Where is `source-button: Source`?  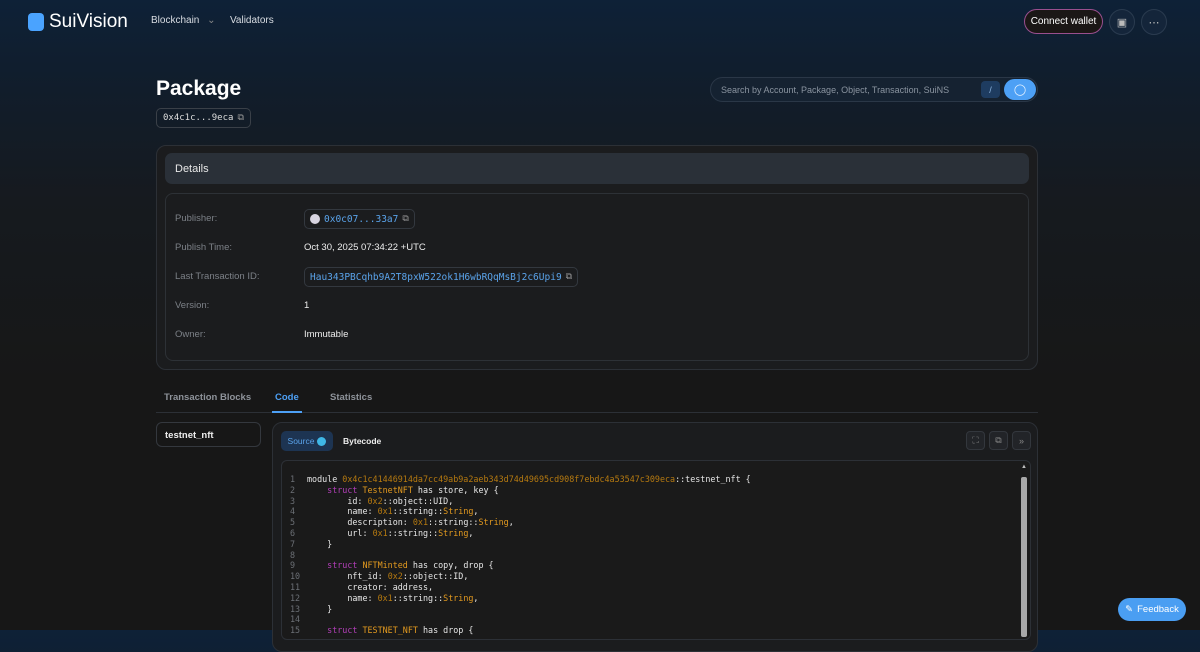
source-button: Source is located at coordinates (307, 441).